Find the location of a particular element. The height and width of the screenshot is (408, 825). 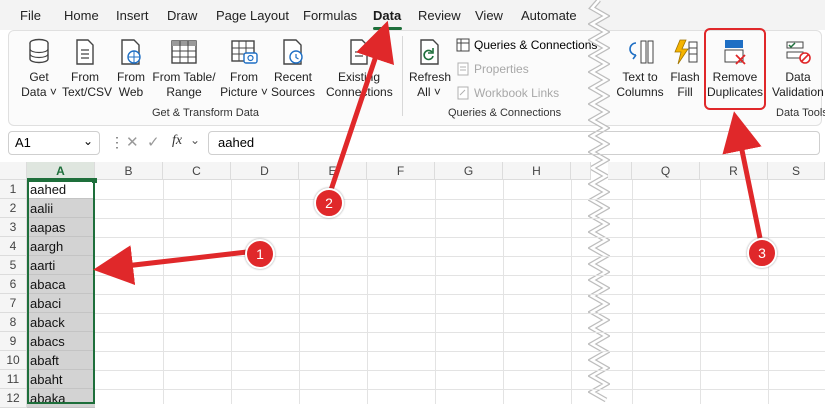

callout-1: 1 is located at coordinates (260, 254).